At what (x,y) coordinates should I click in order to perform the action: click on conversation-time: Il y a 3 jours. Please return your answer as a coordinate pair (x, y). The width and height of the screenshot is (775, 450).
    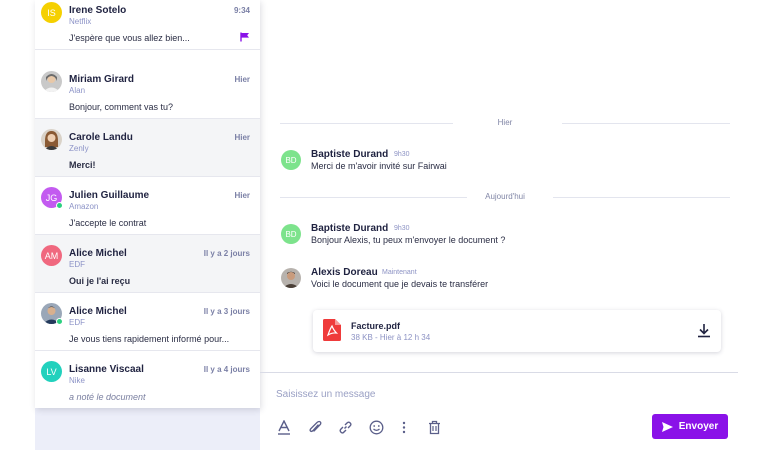
    Looking at the image, I should click on (226, 311).